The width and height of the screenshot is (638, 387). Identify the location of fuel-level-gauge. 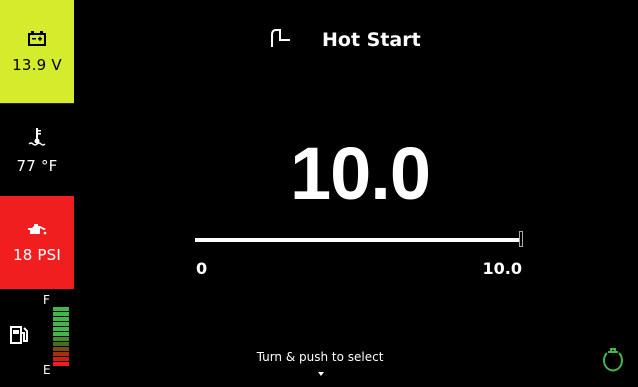
(61, 337).